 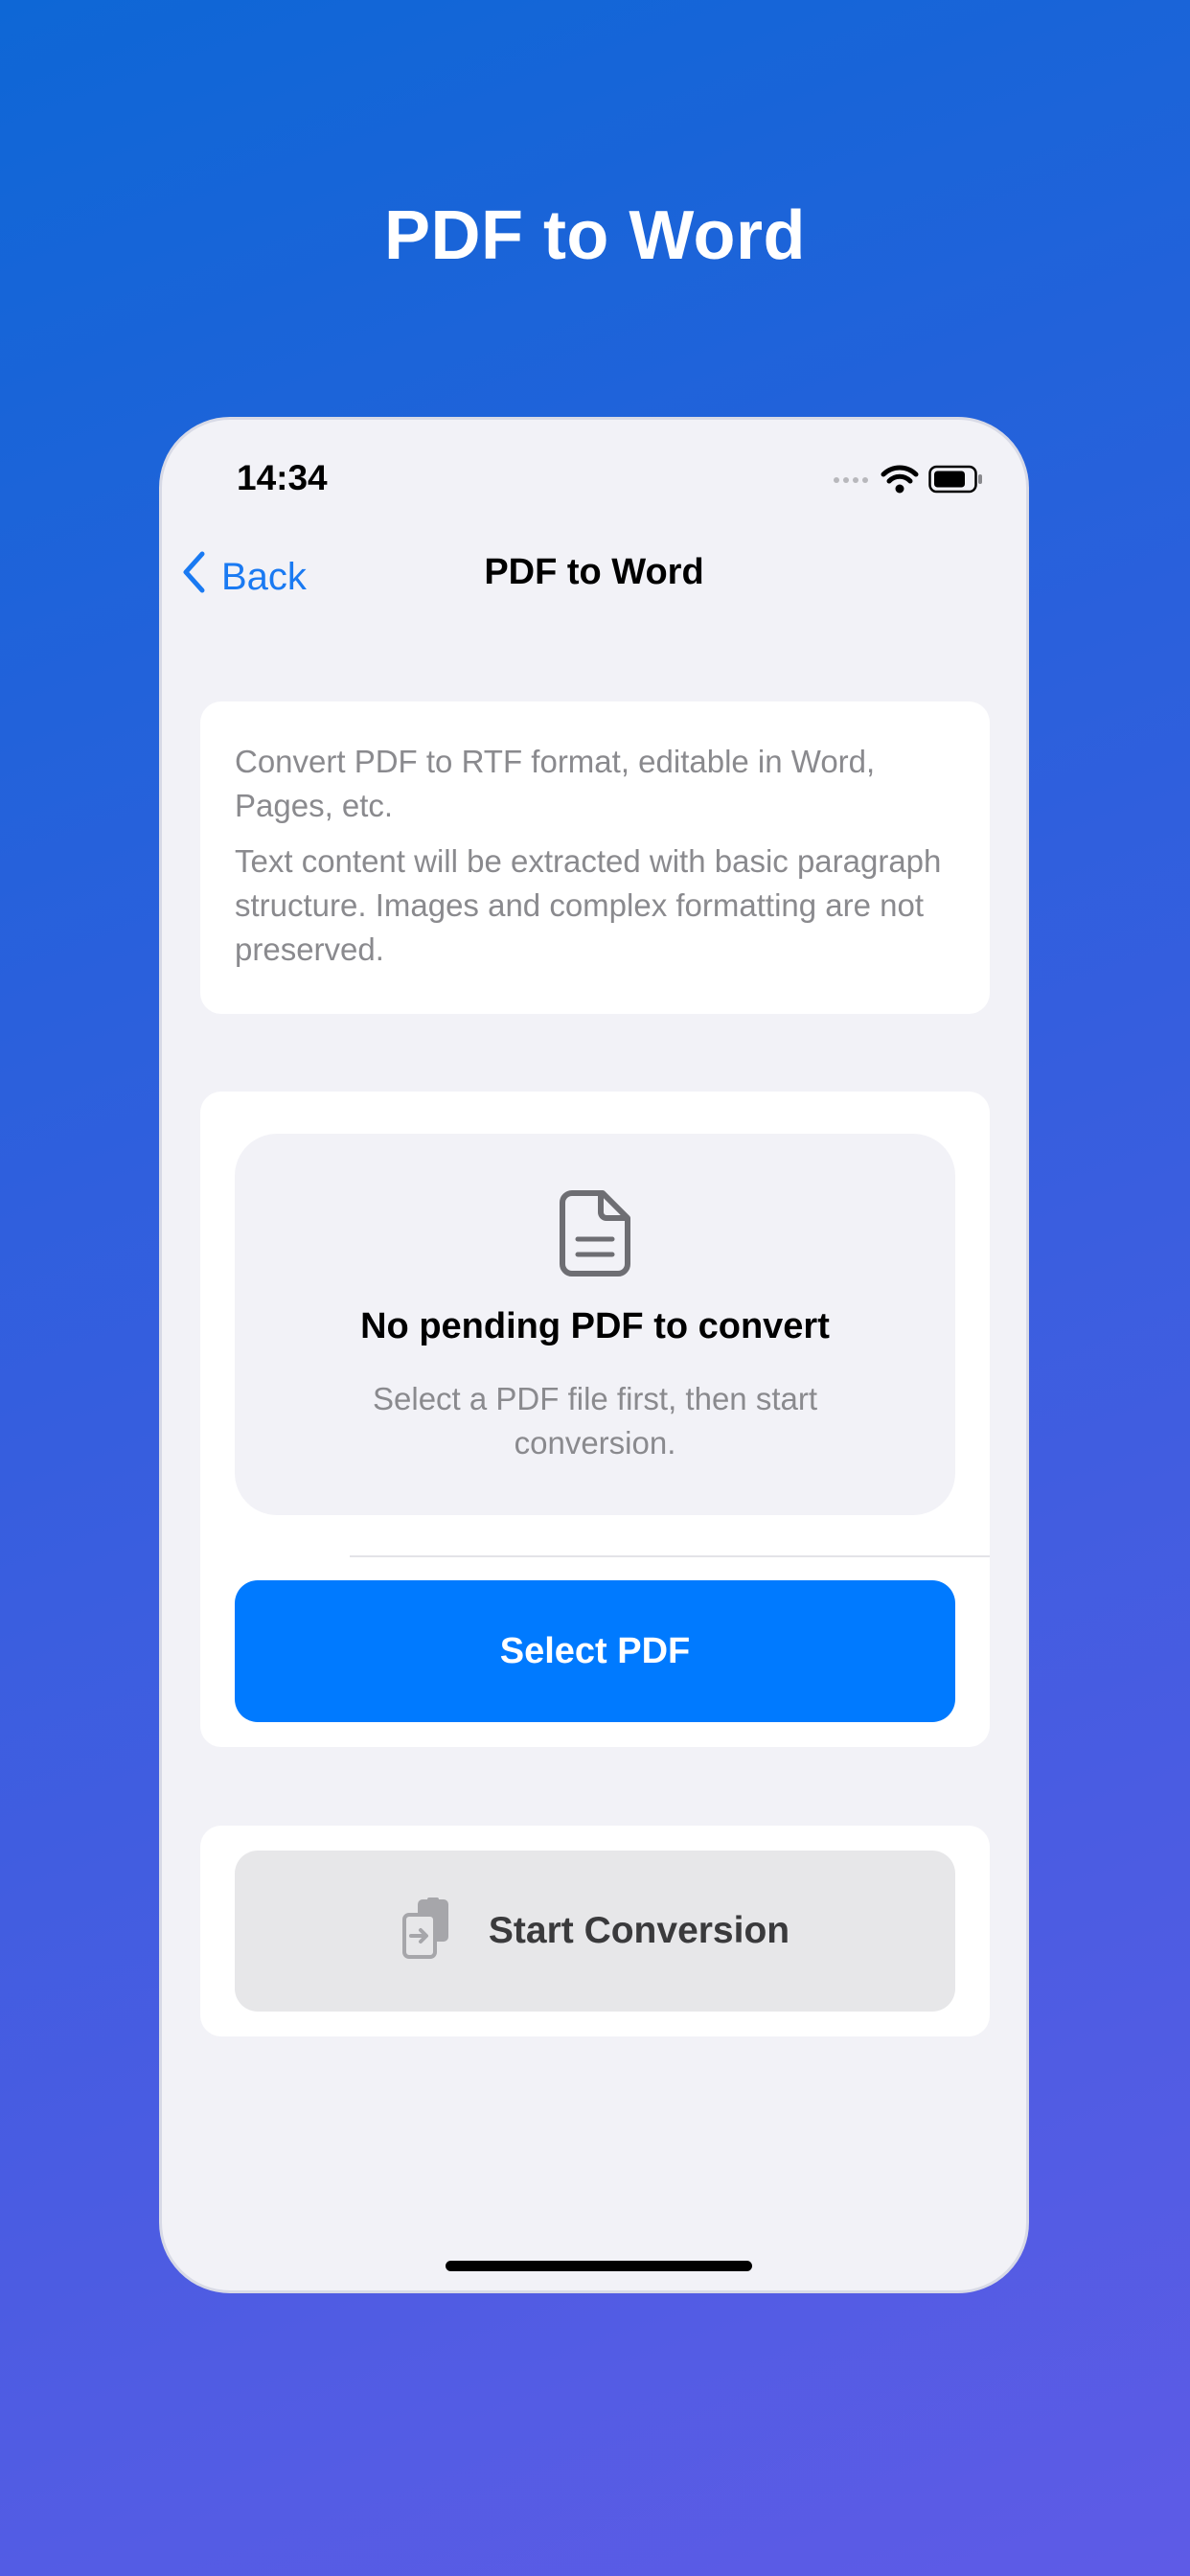 I want to click on nav-title: PDF to Word, so click(x=594, y=572).